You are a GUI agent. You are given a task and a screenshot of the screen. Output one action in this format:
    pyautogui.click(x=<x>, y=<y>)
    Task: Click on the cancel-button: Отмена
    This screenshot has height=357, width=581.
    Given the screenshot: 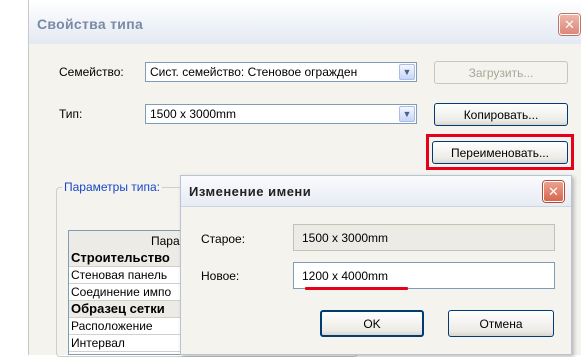 What is the action you would take?
    pyautogui.click(x=501, y=323)
    